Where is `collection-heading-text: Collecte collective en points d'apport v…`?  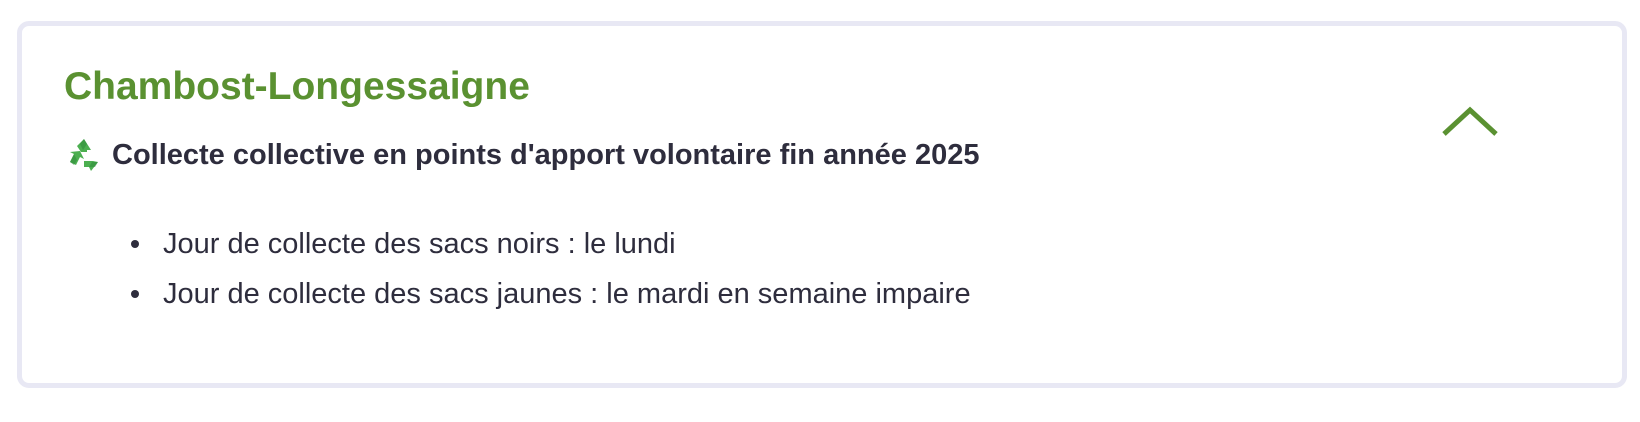 collection-heading-text: Collecte collective en points d'apport v… is located at coordinates (546, 154).